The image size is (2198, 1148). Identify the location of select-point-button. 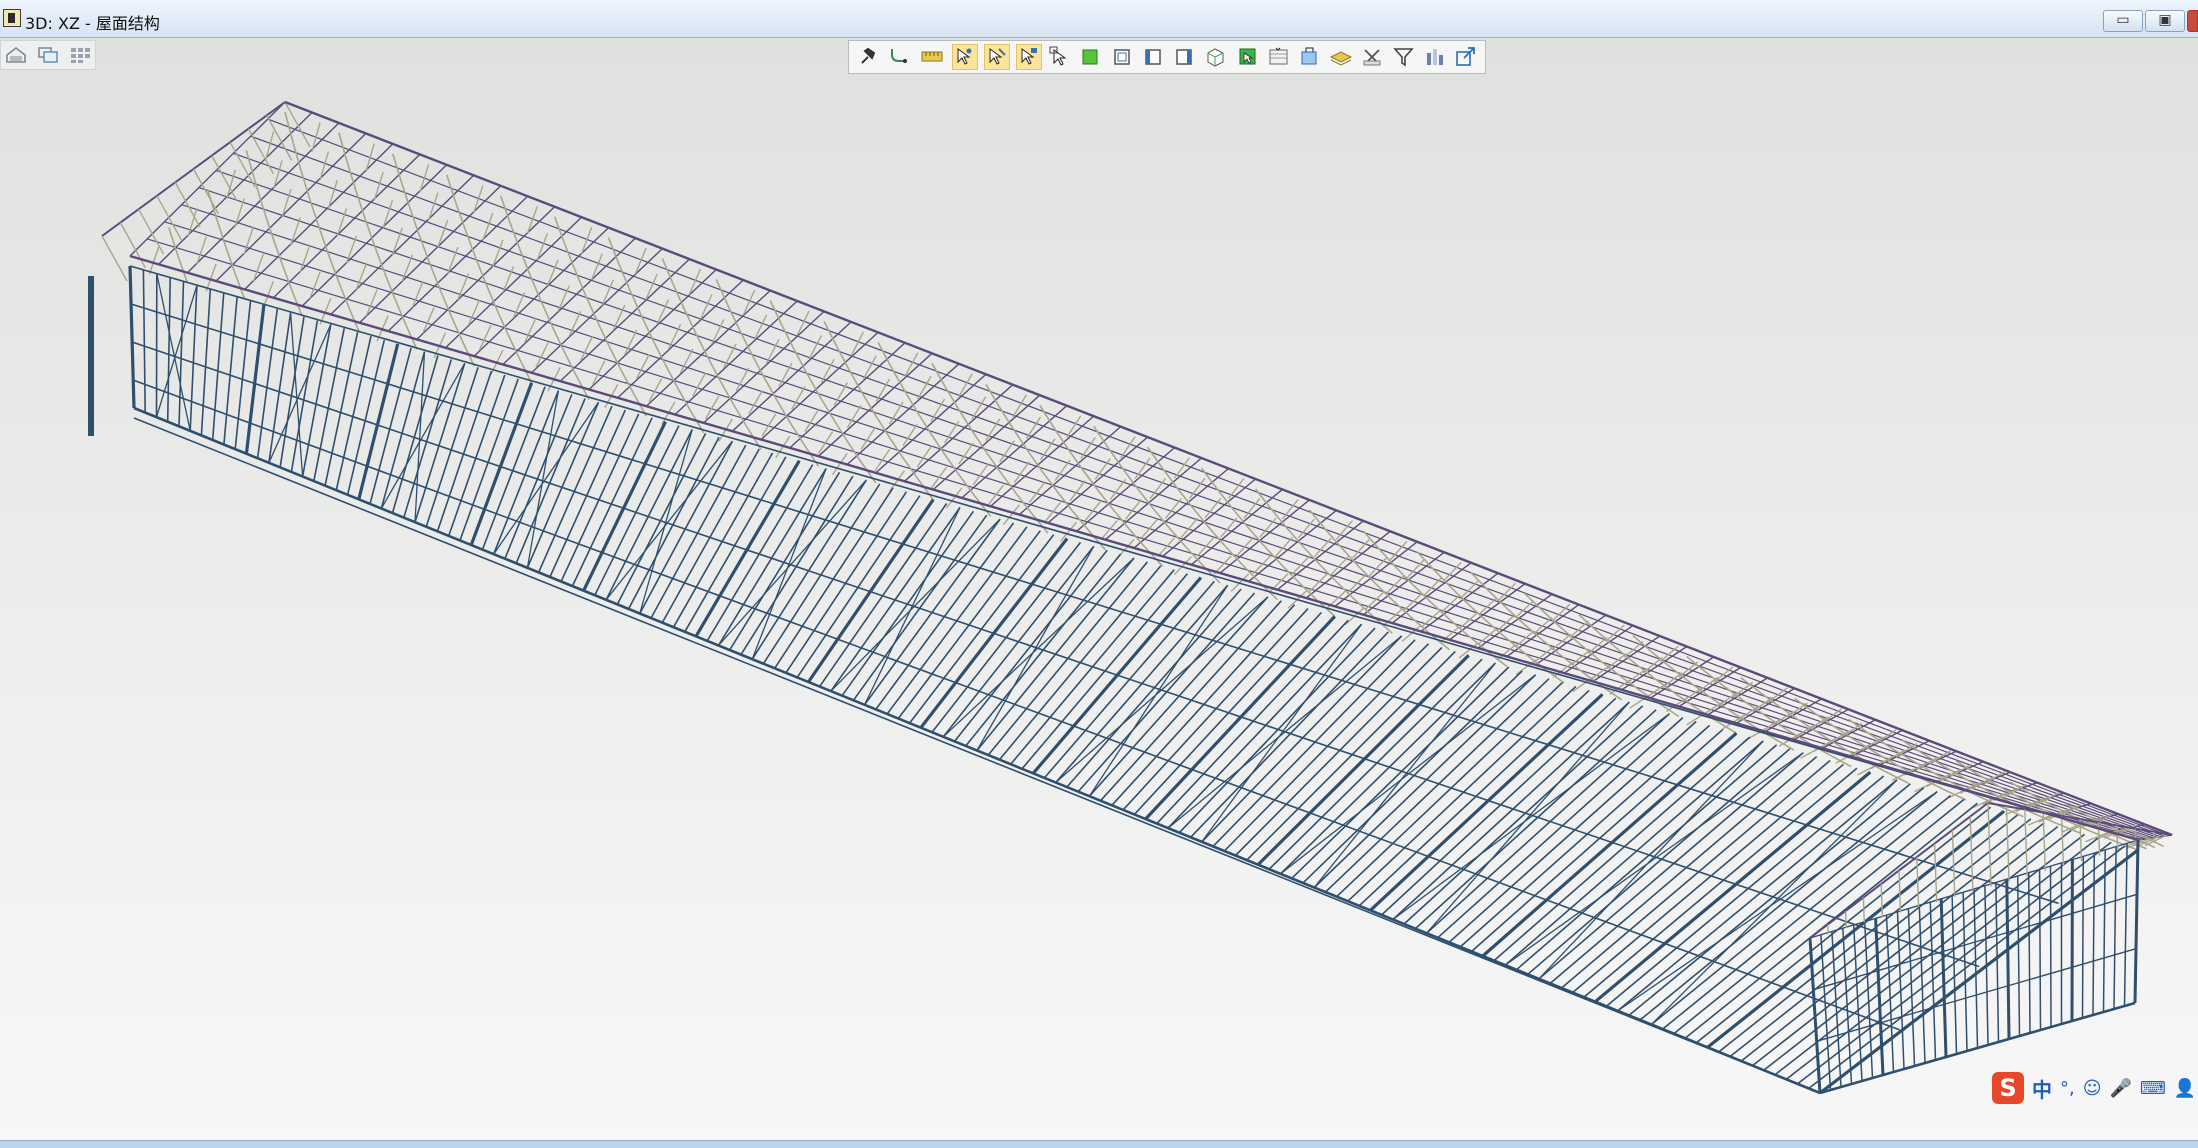
(964, 57).